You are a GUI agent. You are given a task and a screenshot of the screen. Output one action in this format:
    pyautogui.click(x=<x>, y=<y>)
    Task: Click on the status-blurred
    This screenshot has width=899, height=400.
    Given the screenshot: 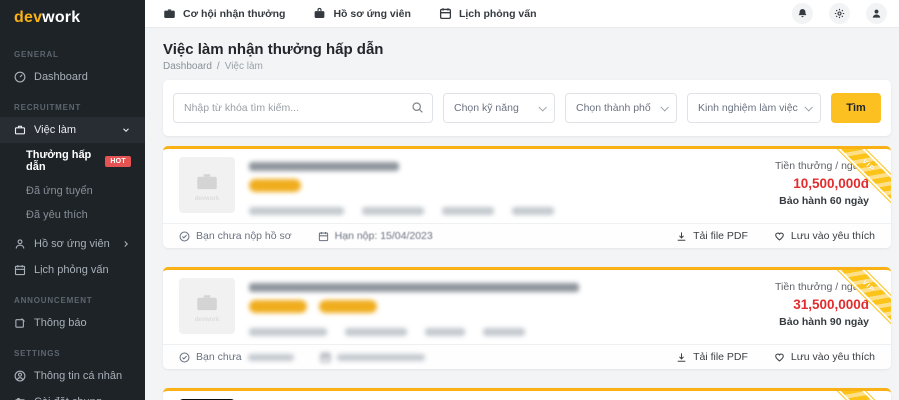 What is the action you would take?
    pyautogui.click(x=270, y=357)
    